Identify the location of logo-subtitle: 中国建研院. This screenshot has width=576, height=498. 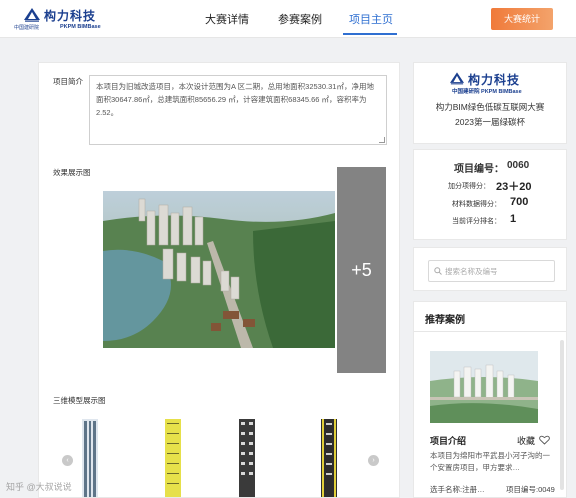
(27, 28).